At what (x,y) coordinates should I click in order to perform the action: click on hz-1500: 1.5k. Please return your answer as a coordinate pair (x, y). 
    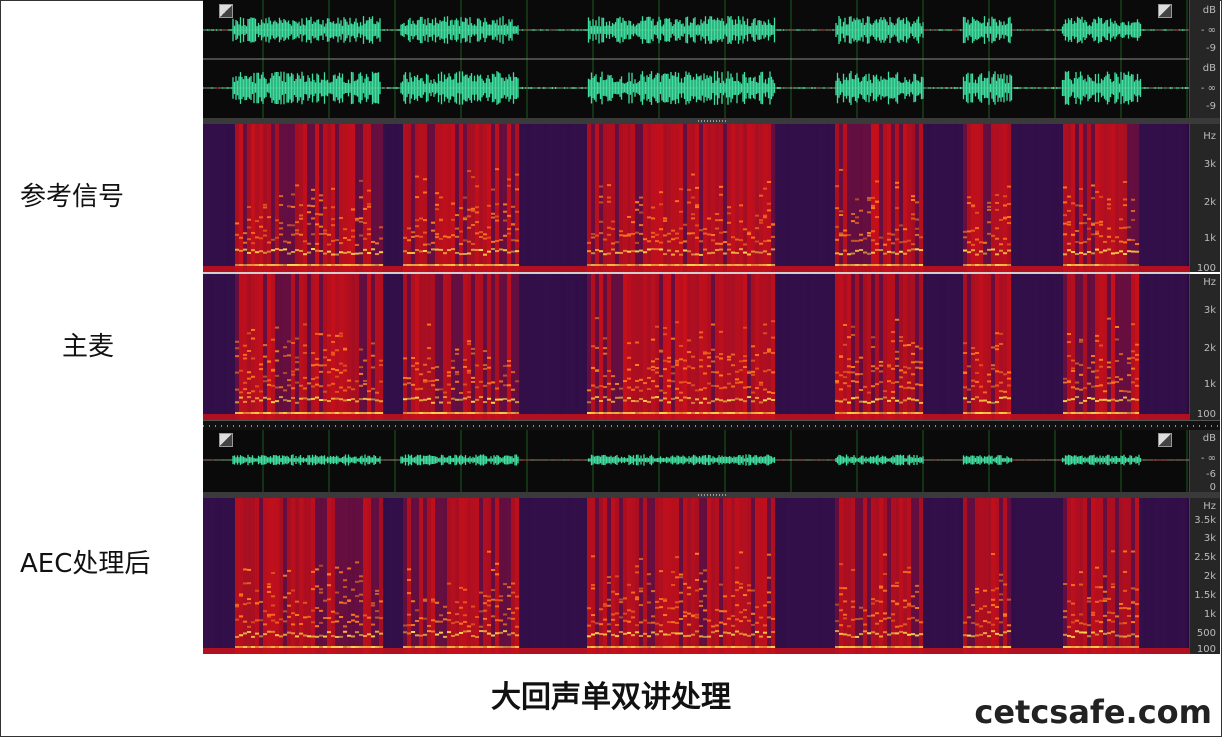
    Looking at the image, I should click on (1205, 595).